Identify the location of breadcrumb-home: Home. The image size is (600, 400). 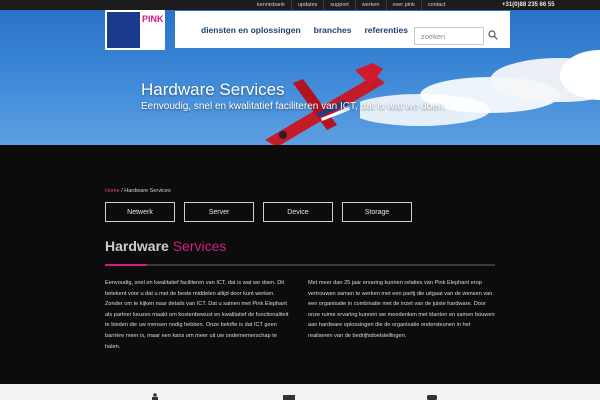
(112, 191).